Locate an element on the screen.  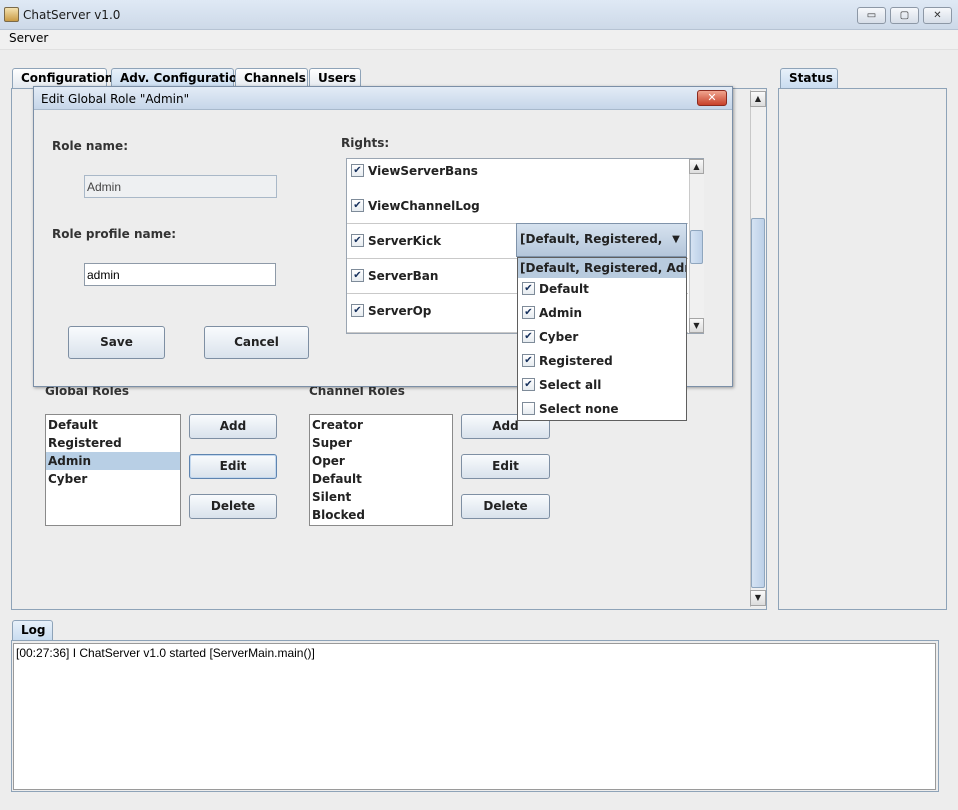
chevron-down-icon: ▼ is located at coordinates (676, 240).